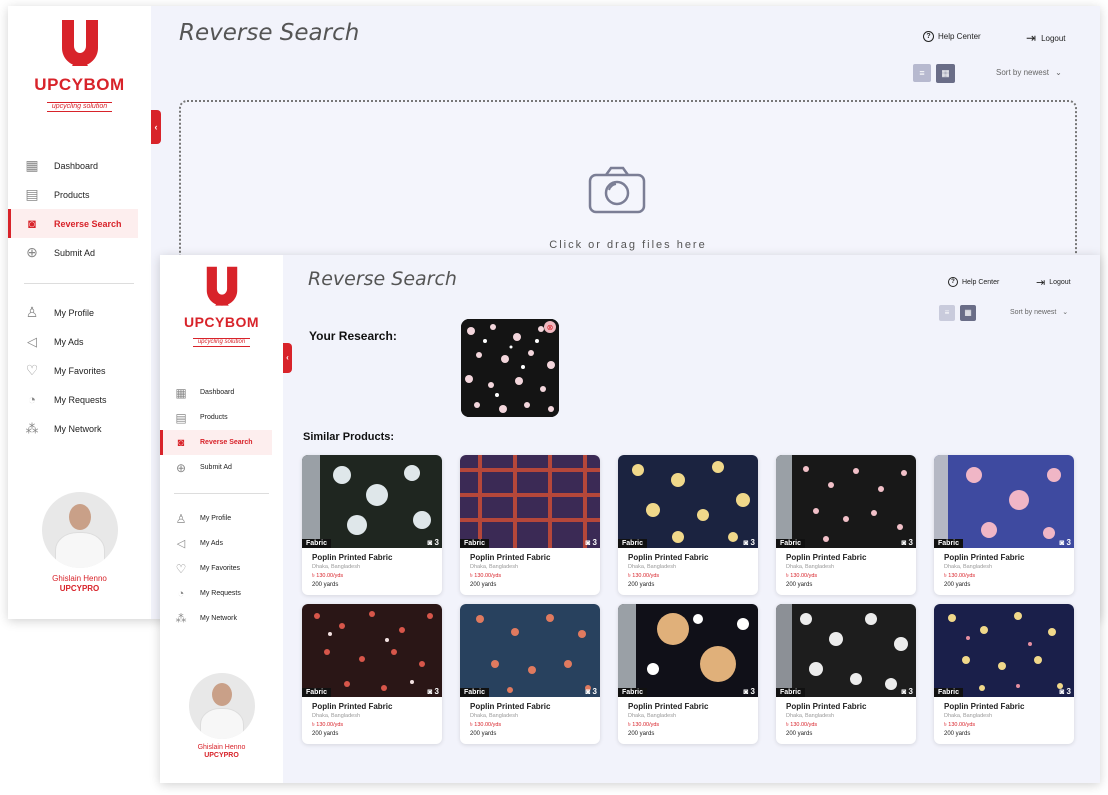 The height and width of the screenshot is (795, 1108). I want to click on products-icon: ▤, so click(181, 417).